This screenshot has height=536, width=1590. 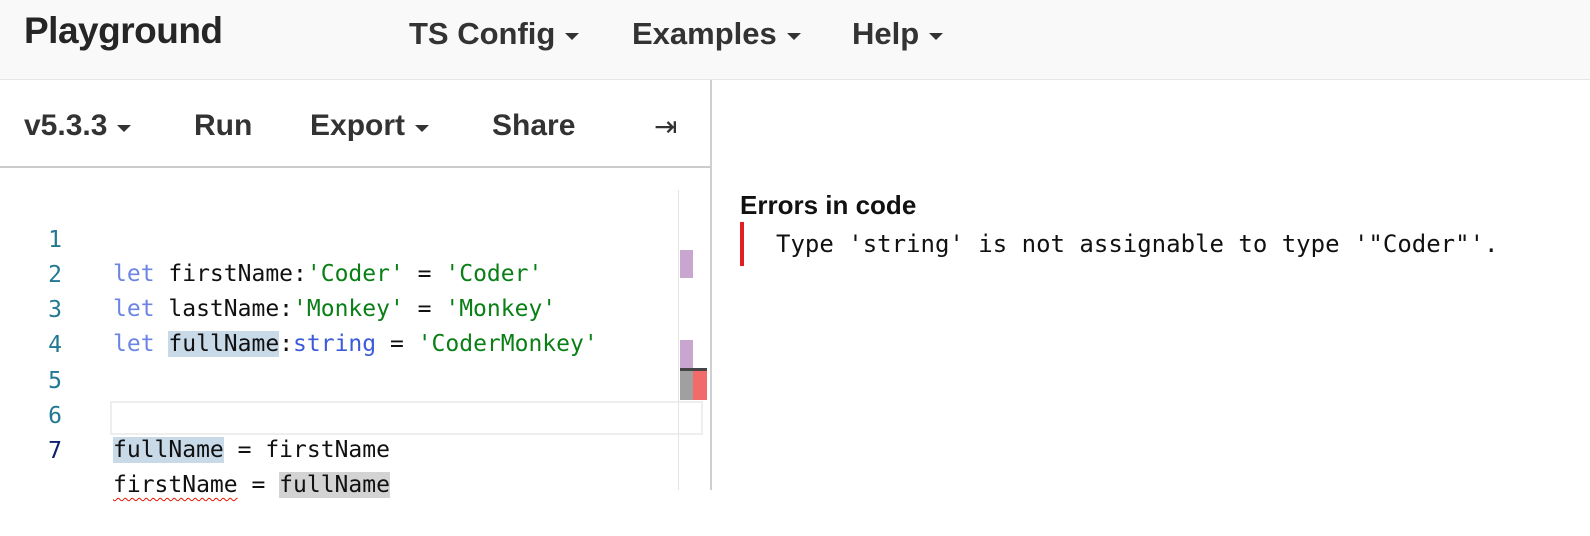 I want to click on code-line-active: 7 firstName = fullName, so click(x=352, y=449).